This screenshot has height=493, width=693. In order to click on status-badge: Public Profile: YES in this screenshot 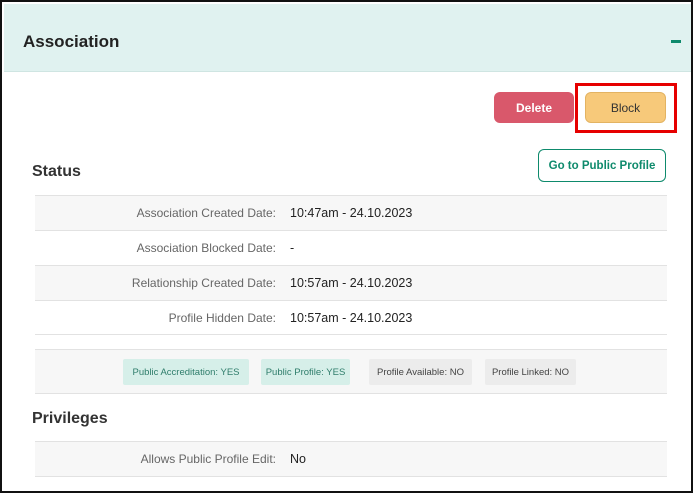, I will do `click(305, 372)`.